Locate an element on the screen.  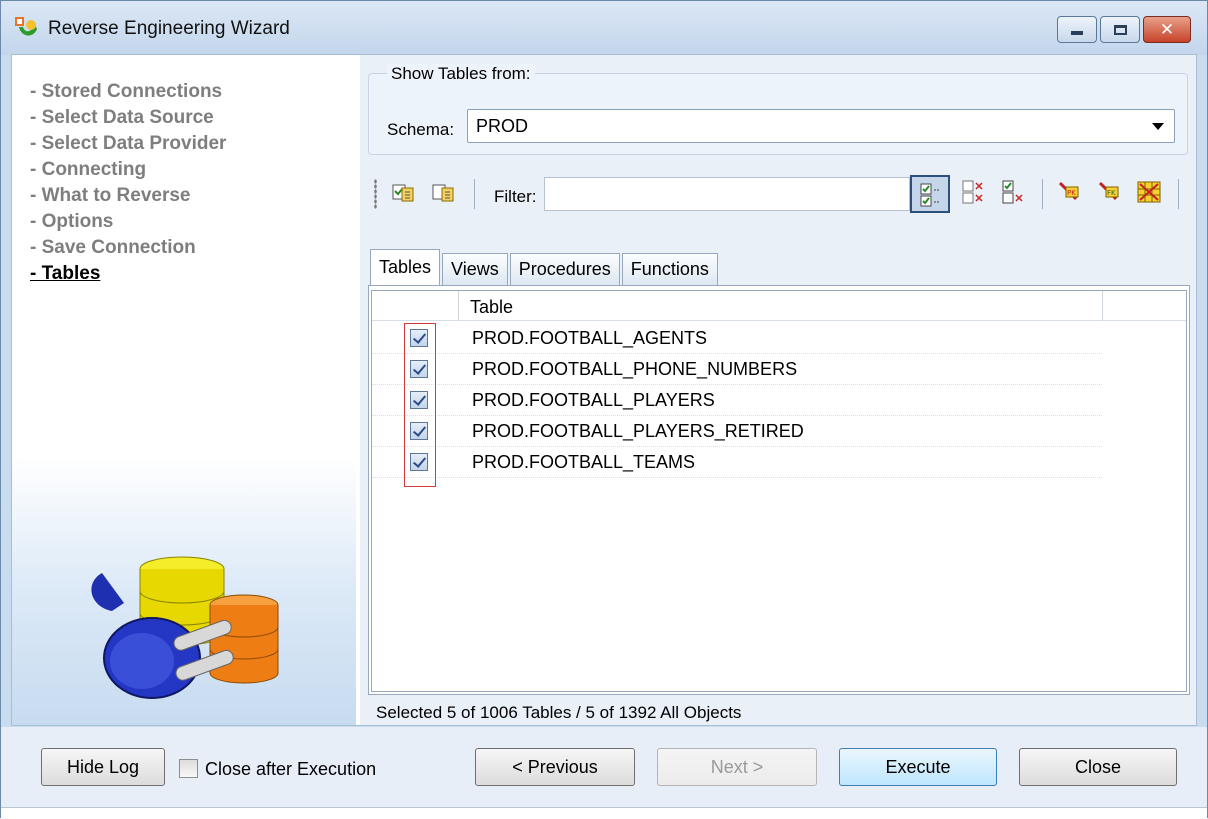
show-checked-button is located at coordinates (930, 194).